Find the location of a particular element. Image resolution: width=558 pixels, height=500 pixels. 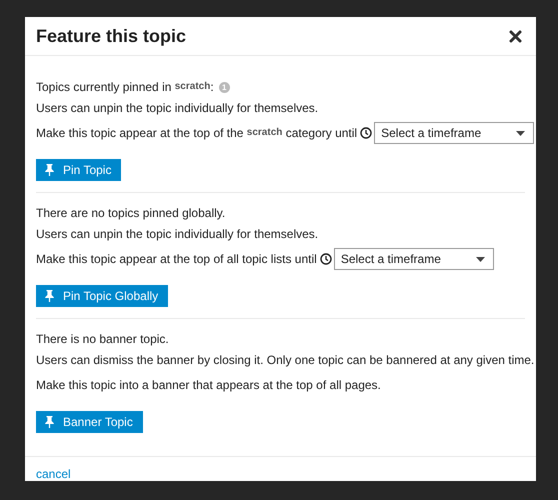

note-text: Users can dismiss the banner by closing it. Only one topic can be bannered at any given time. is located at coordinates (285, 360).